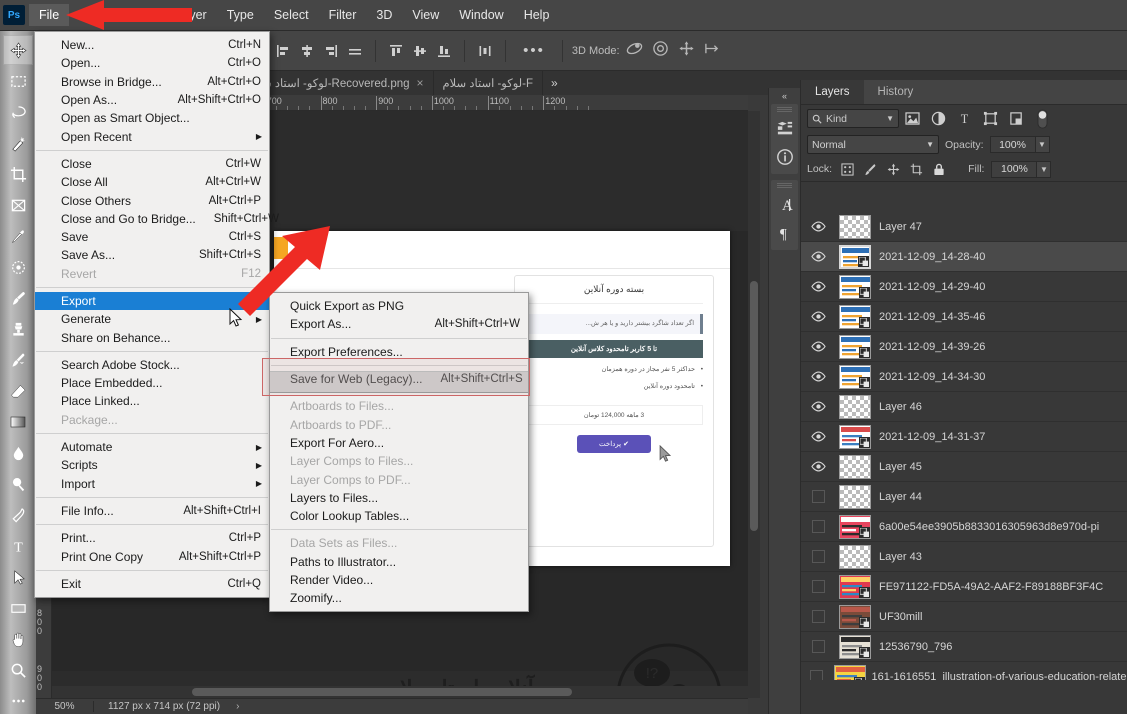 The width and height of the screenshot is (1127, 714). Describe the element at coordinates (913, 647) in the screenshot. I see `layer-name: 12536790_796` at that location.